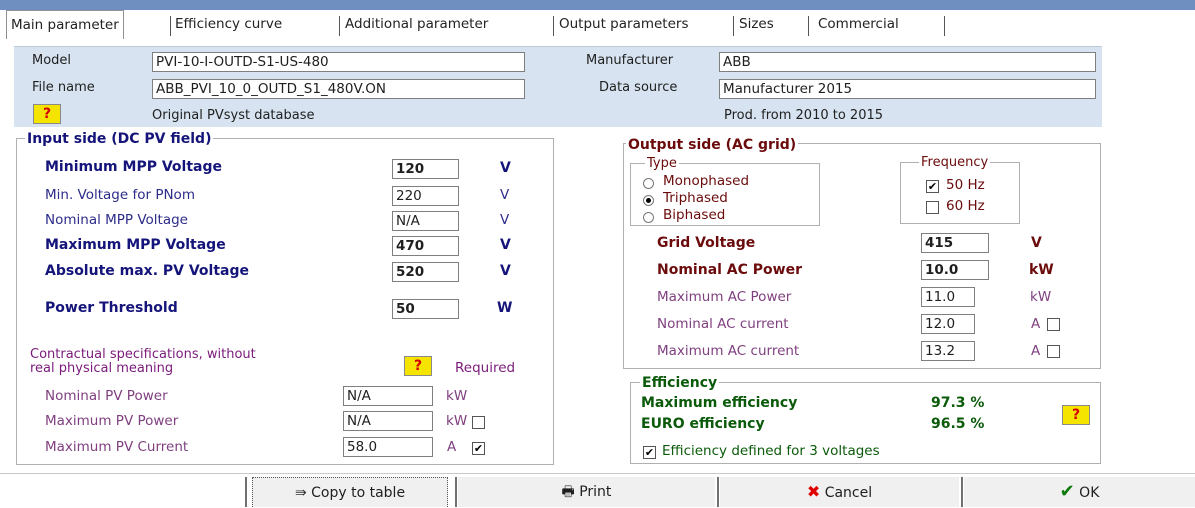  Describe the element at coordinates (804, 115) in the screenshot. I see `production-years-text: Prod. from 2010 to 2015` at that location.